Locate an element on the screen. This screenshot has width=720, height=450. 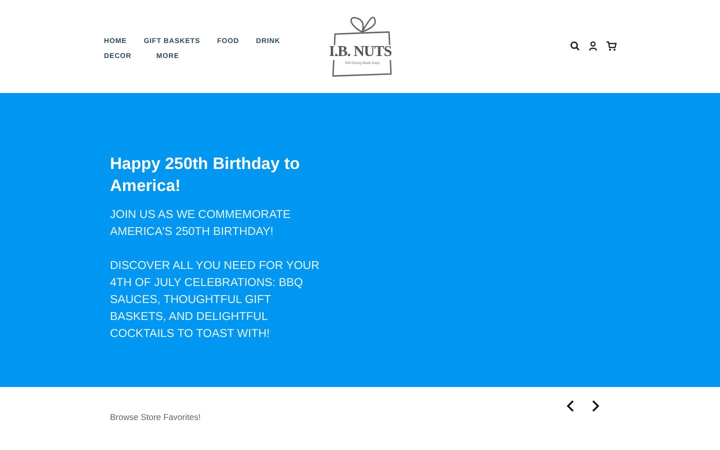
hero-paragraph: JOIN US AS WE COMMEMORATE AMERICA'S 250TH BIRTHDAY! is located at coordinates (201, 224).